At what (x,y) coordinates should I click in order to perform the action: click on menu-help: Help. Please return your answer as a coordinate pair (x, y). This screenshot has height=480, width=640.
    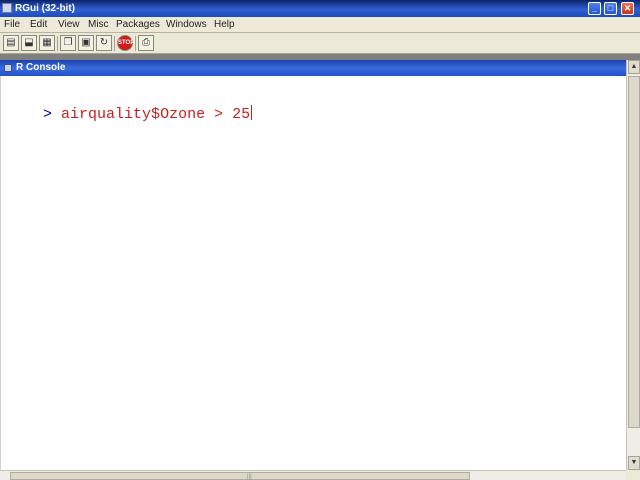
    Looking at the image, I should click on (224, 25).